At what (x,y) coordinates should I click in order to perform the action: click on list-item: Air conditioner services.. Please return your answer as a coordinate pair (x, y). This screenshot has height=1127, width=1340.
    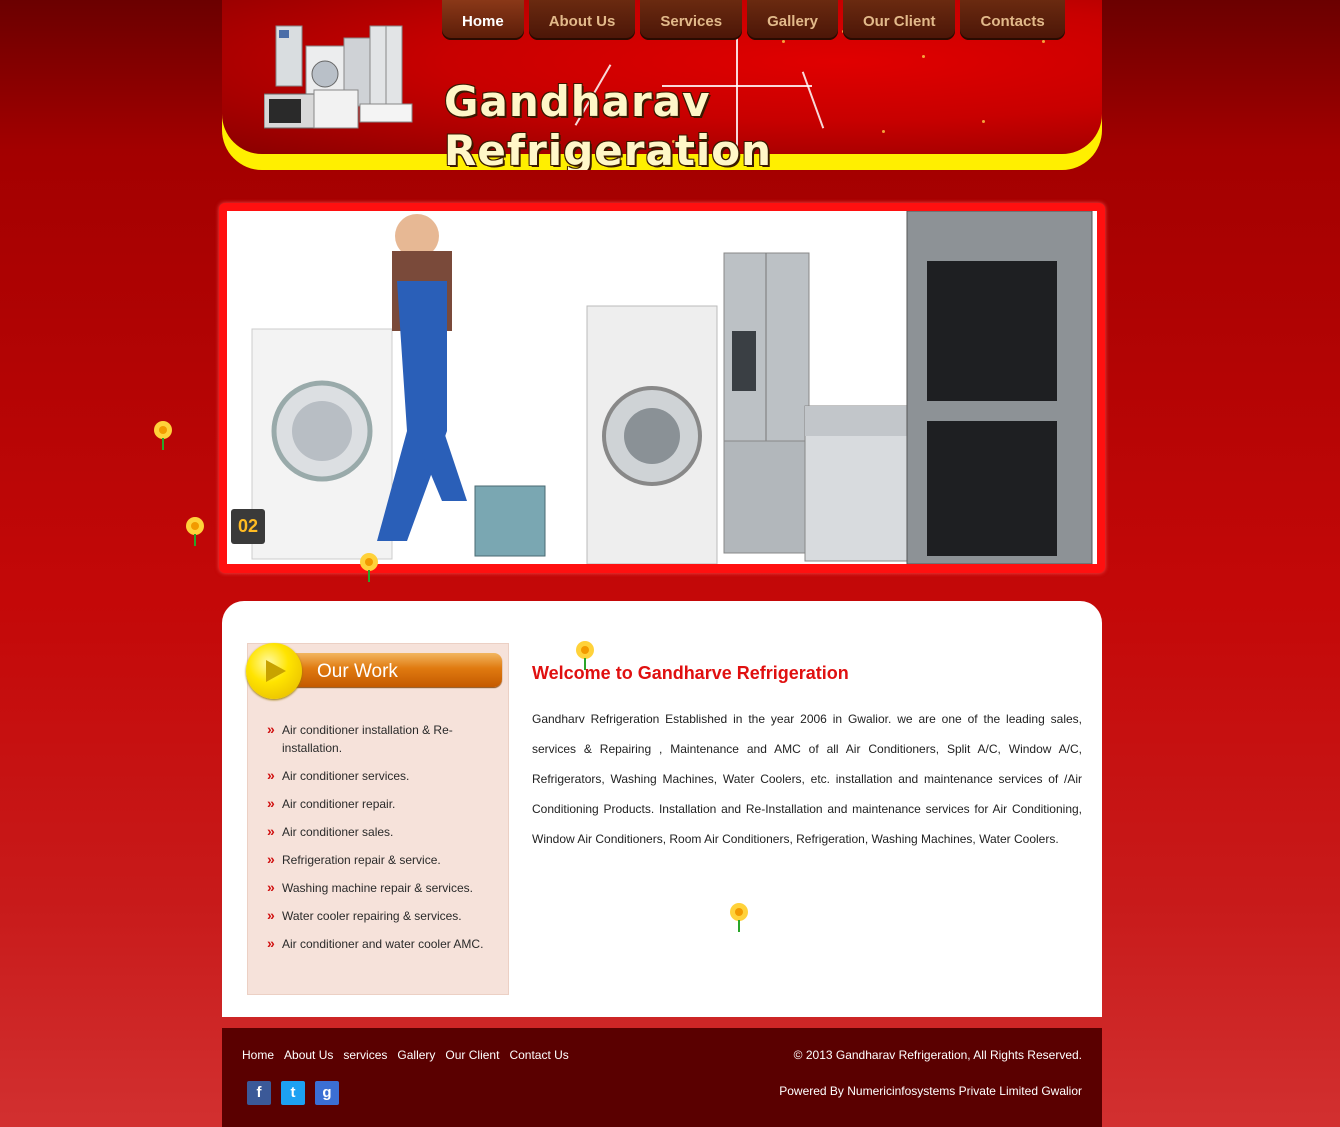
    Looking at the image, I should click on (382, 775).